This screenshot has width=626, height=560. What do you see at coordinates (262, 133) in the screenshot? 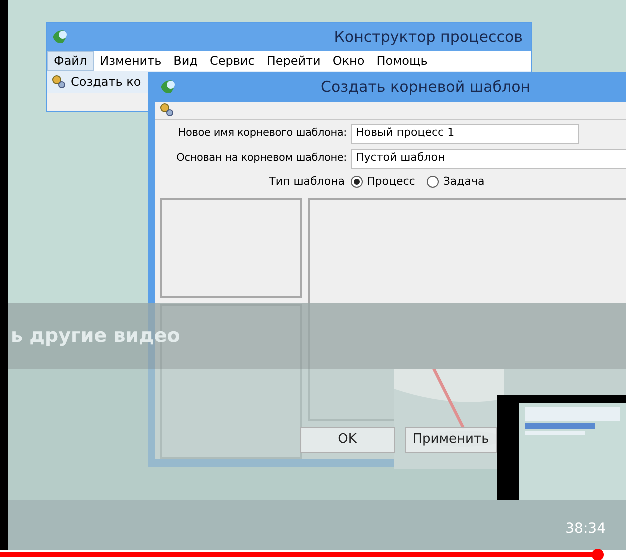
I see `field-label: Новое имя корневого шаблона:` at bounding box center [262, 133].